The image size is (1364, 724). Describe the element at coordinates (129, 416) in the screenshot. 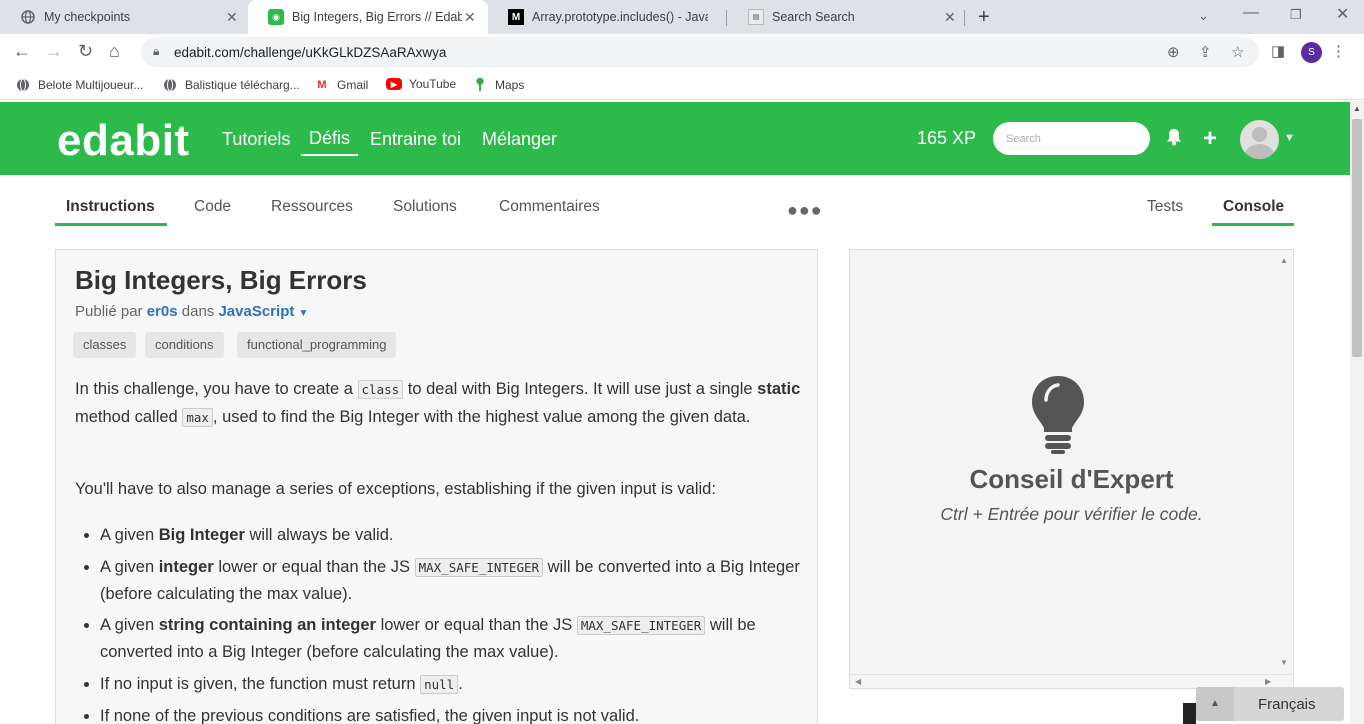

I see `intro-text: method called` at that location.